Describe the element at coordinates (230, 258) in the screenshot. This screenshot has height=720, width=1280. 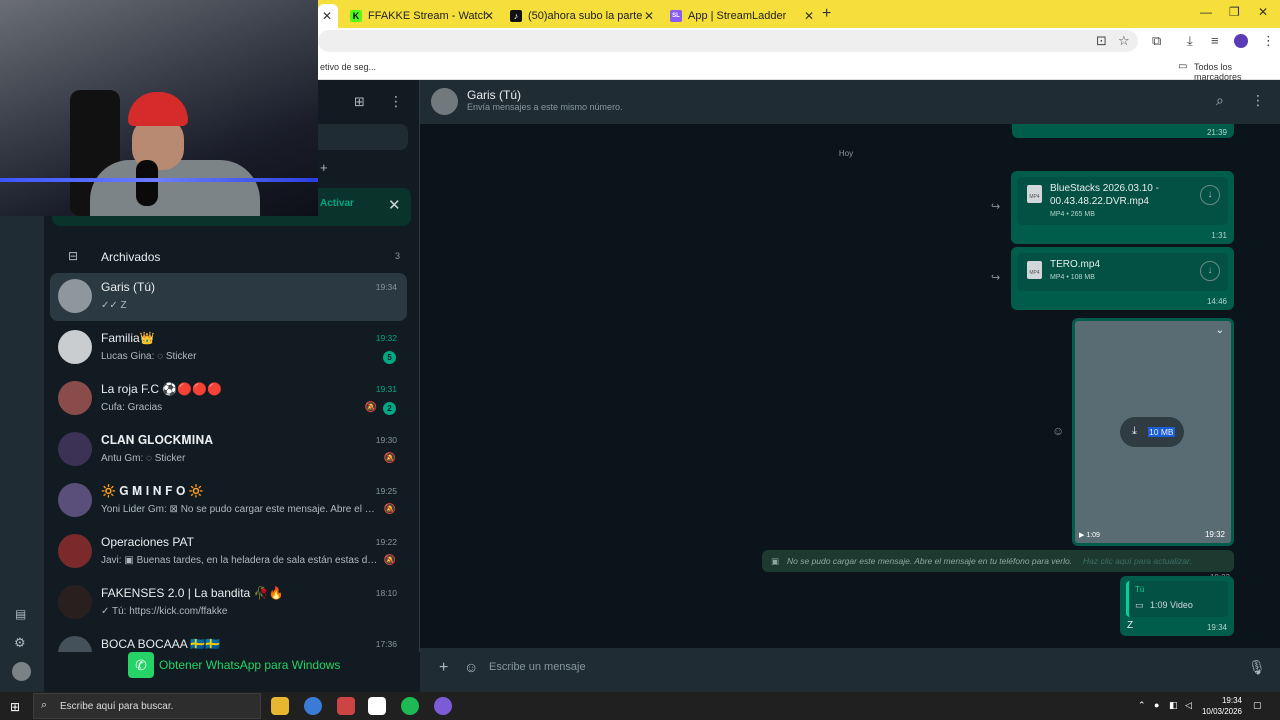
I see `archived-row: ⊟ Archivados 3` at that location.